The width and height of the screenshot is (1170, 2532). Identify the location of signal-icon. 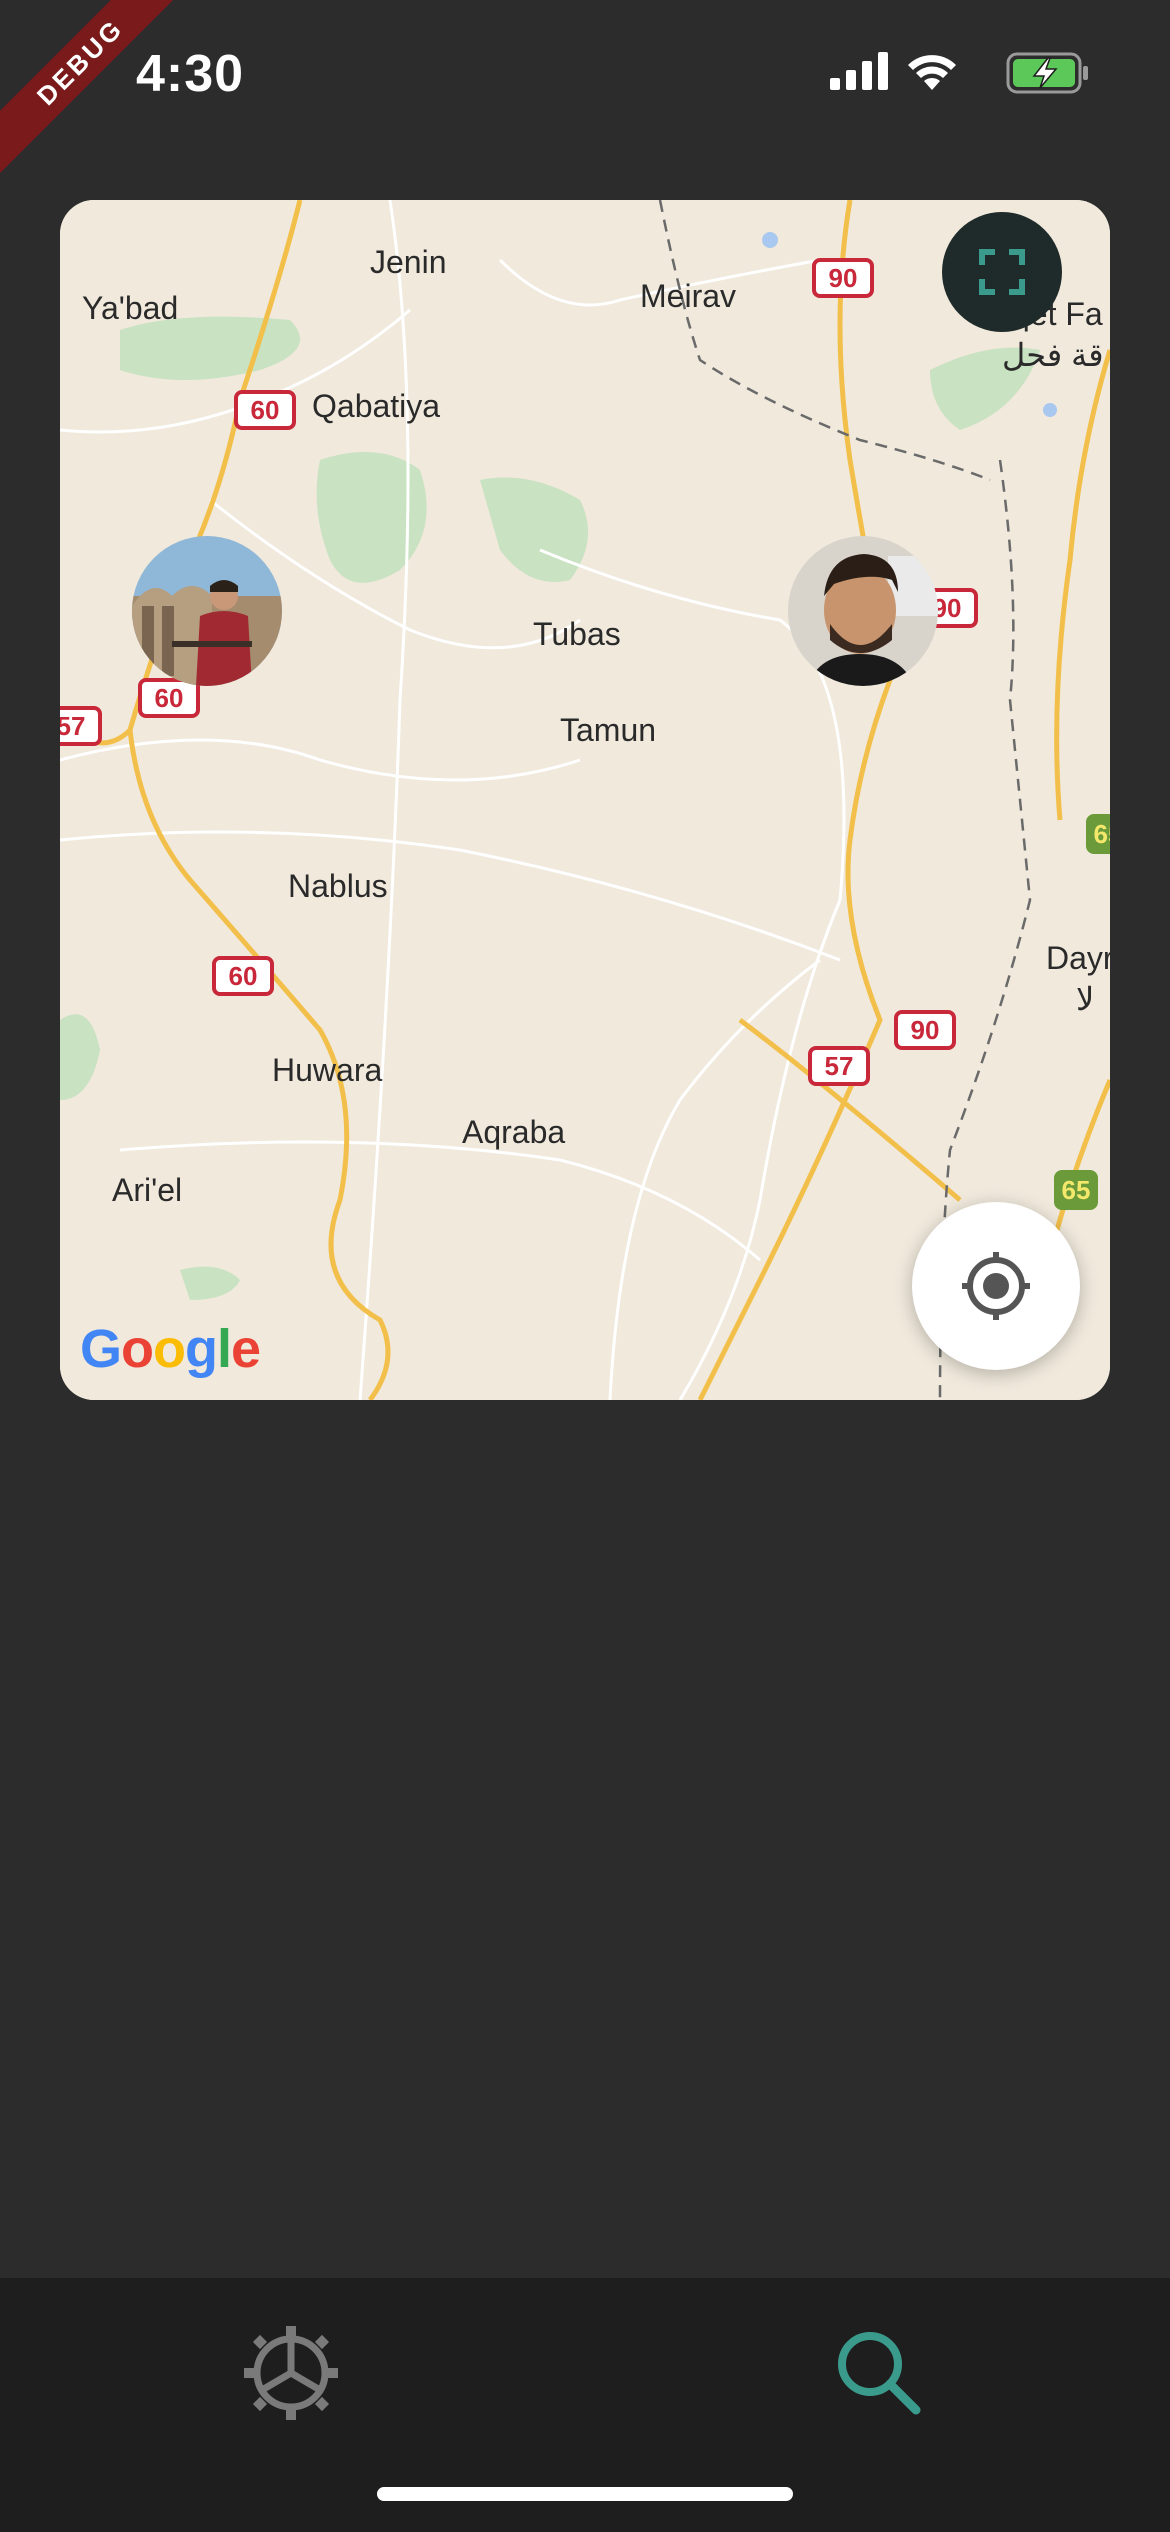
(859, 71).